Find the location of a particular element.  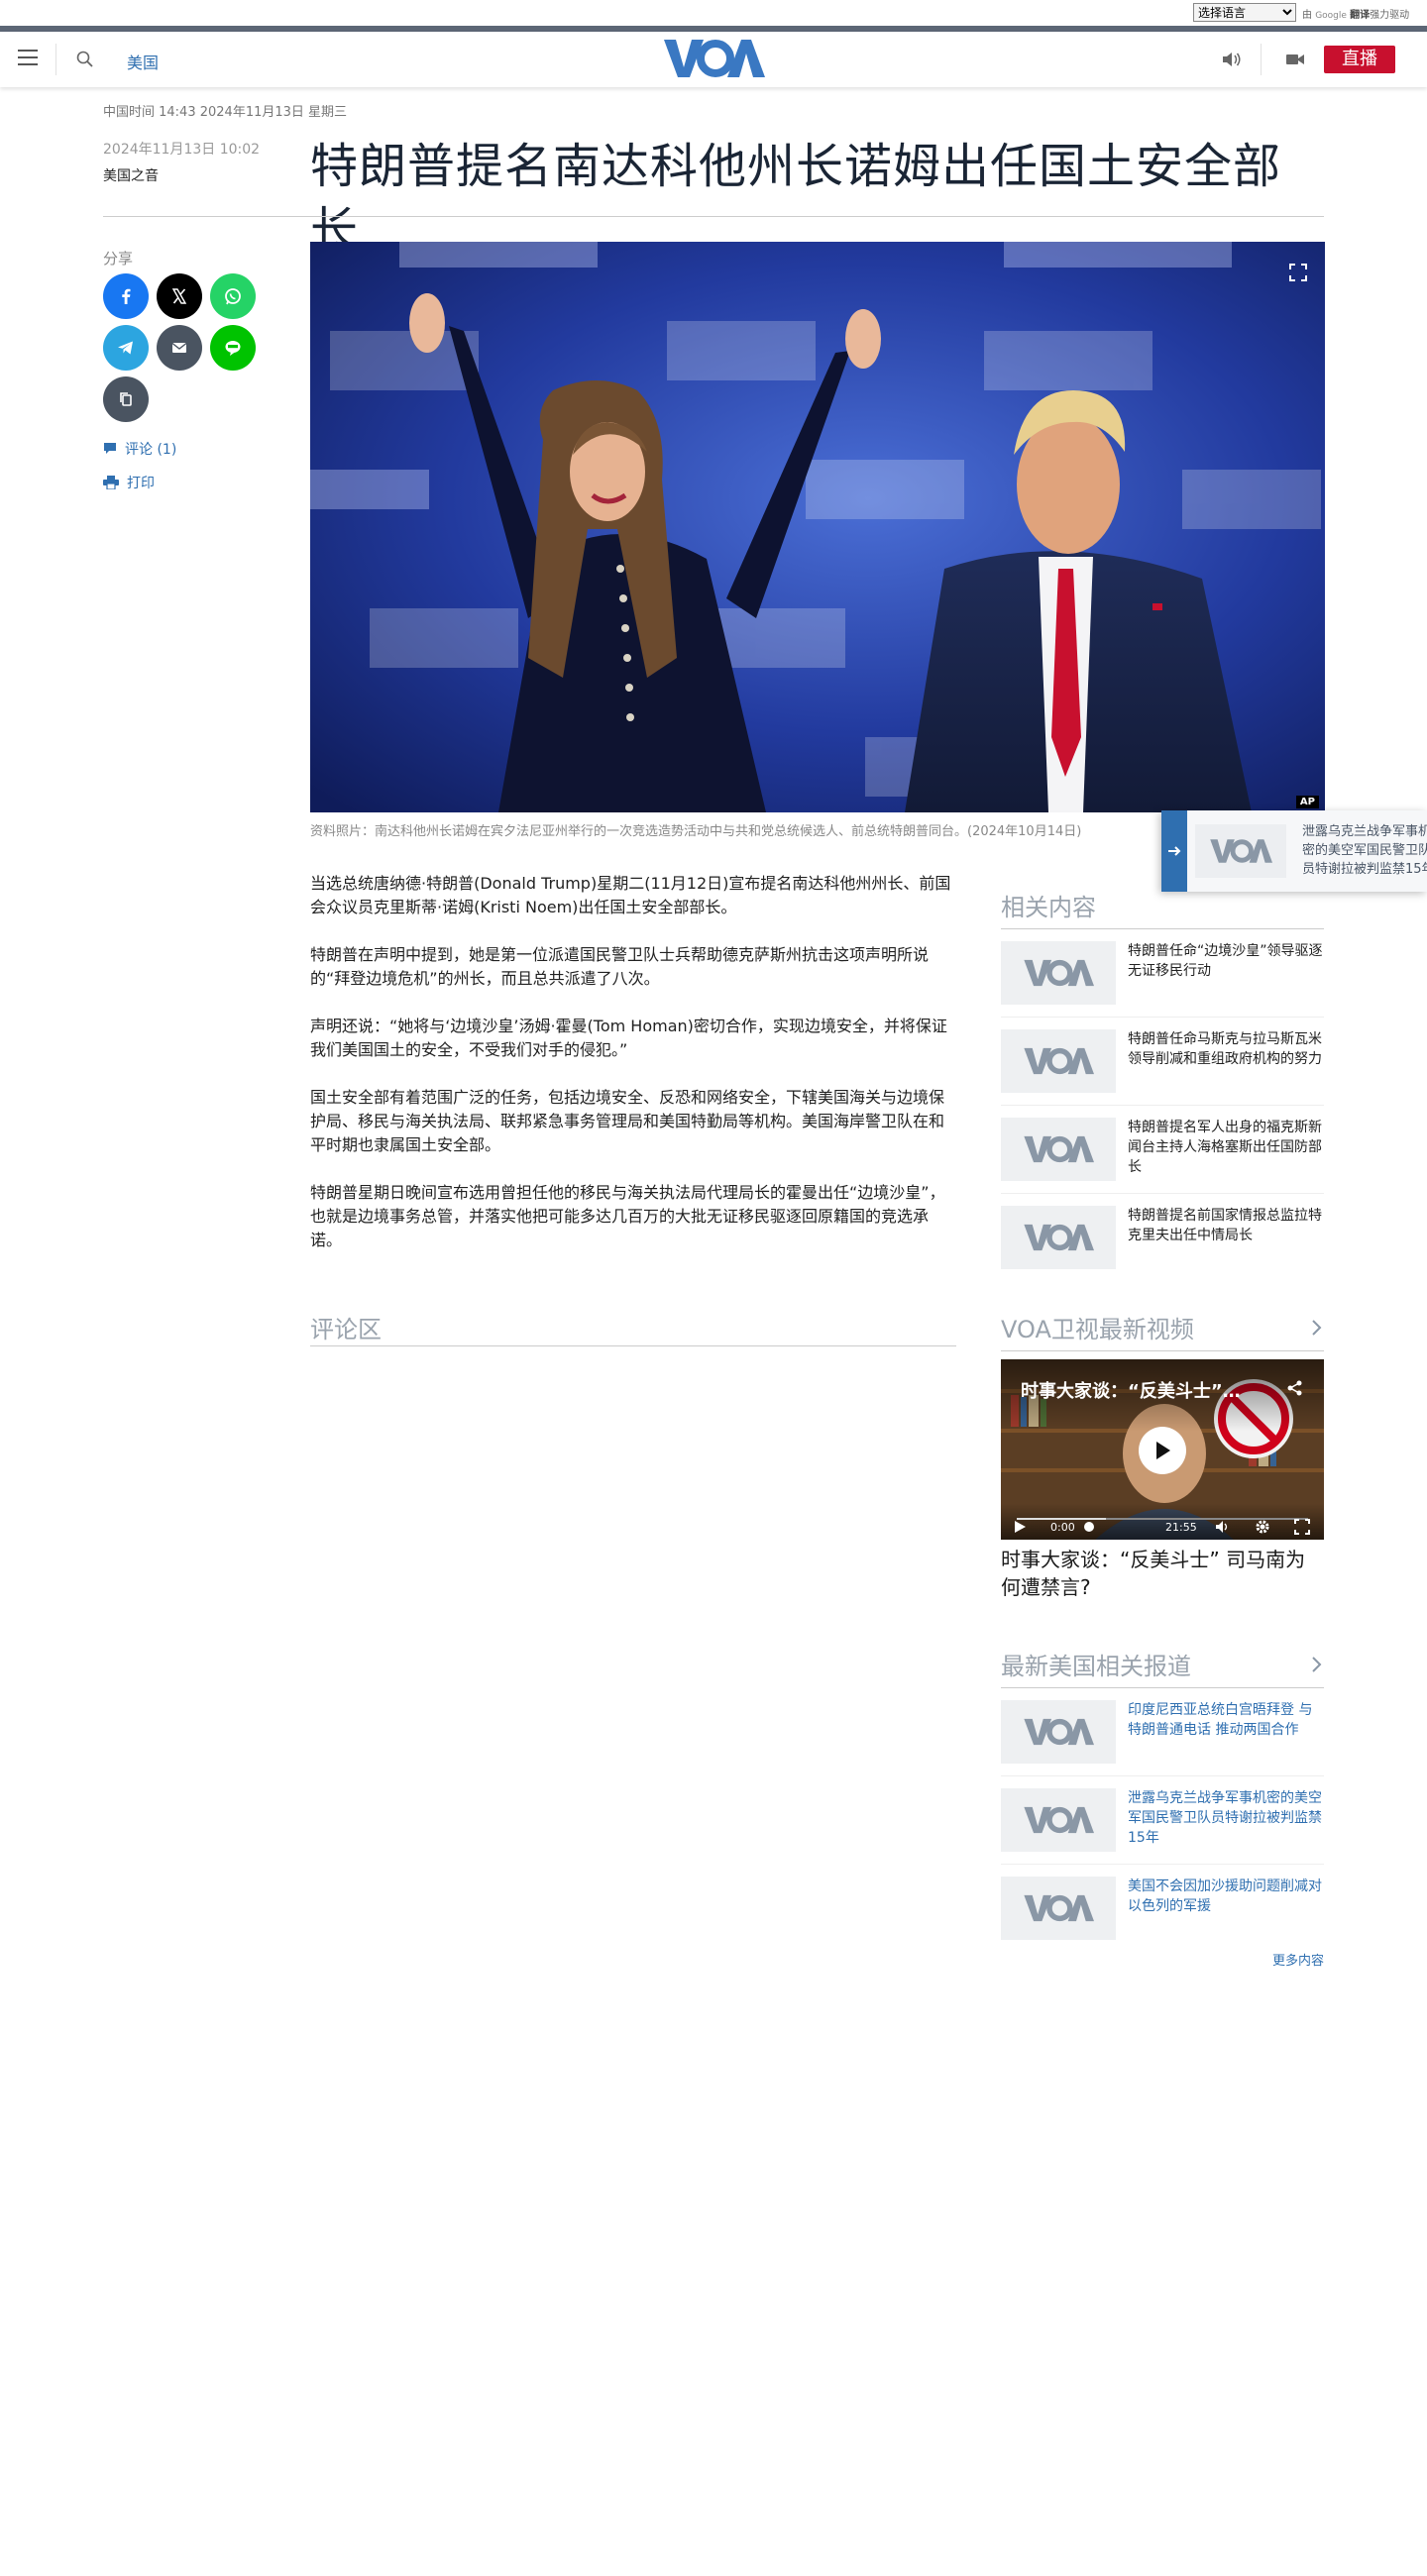

related-headline: 特朗普任命“边境沙皇”领导驱逐无证移民行动 is located at coordinates (1226, 973).